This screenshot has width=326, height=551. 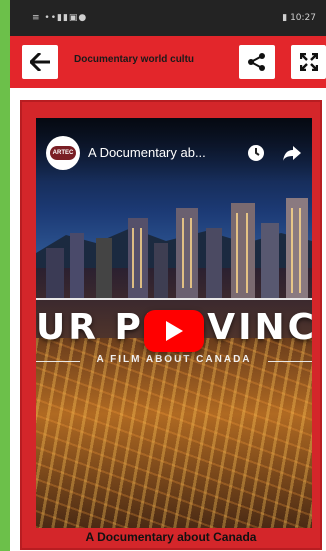 I want to click on channel-avatar: ARTEC, so click(x=63, y=153).